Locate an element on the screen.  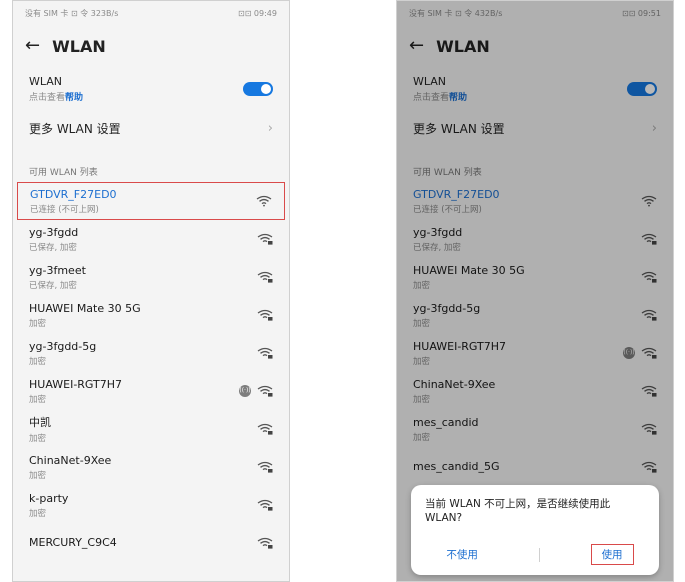
network-name: MERCURY_C9C4 is located at coordinates (73, 542).